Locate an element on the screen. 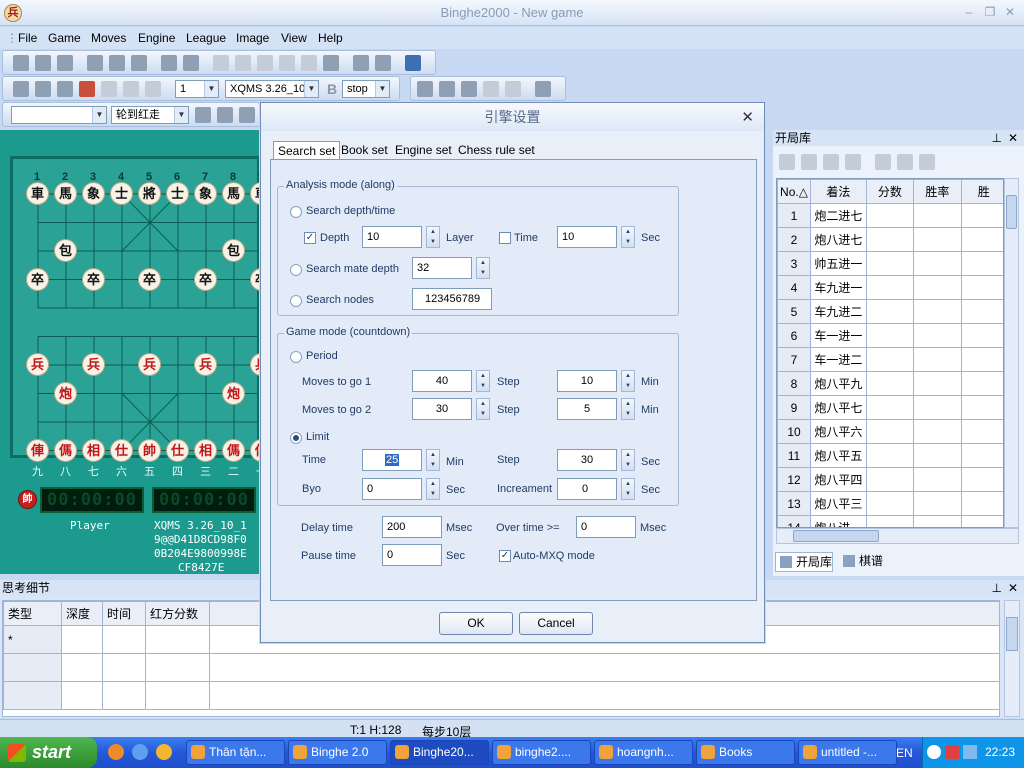  print-icon is located at coordinates (95, 63).